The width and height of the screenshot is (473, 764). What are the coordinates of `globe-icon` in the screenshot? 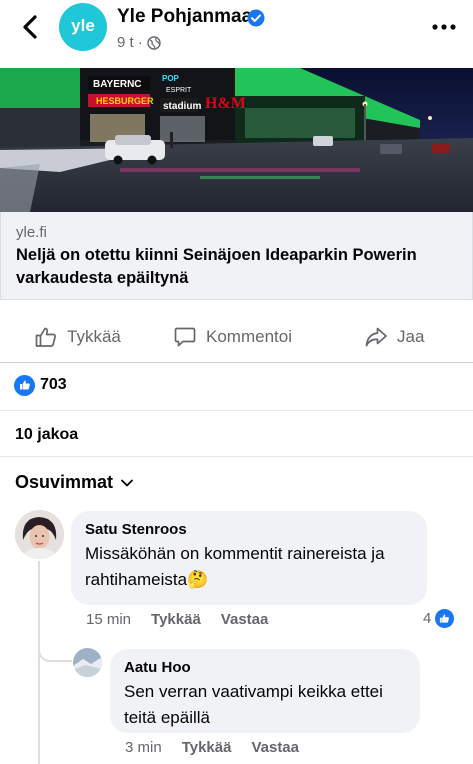 It's located at (153, 42).